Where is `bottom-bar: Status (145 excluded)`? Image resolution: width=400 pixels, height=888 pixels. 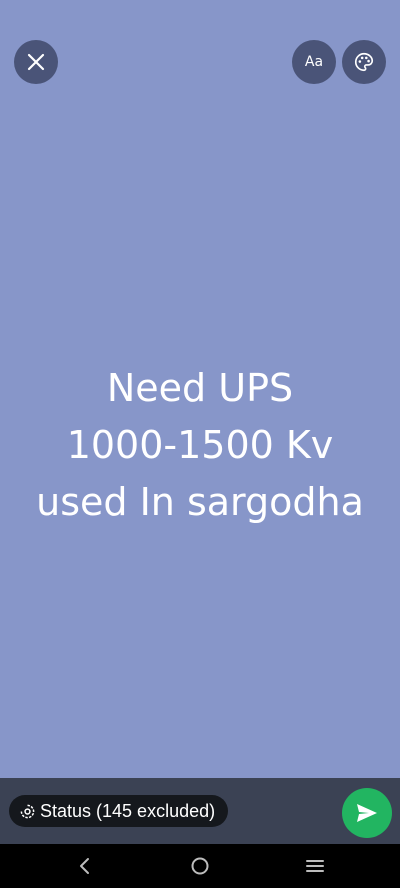
bottom-bar: Status (145 excluded) is located at coordinates (200, 811).